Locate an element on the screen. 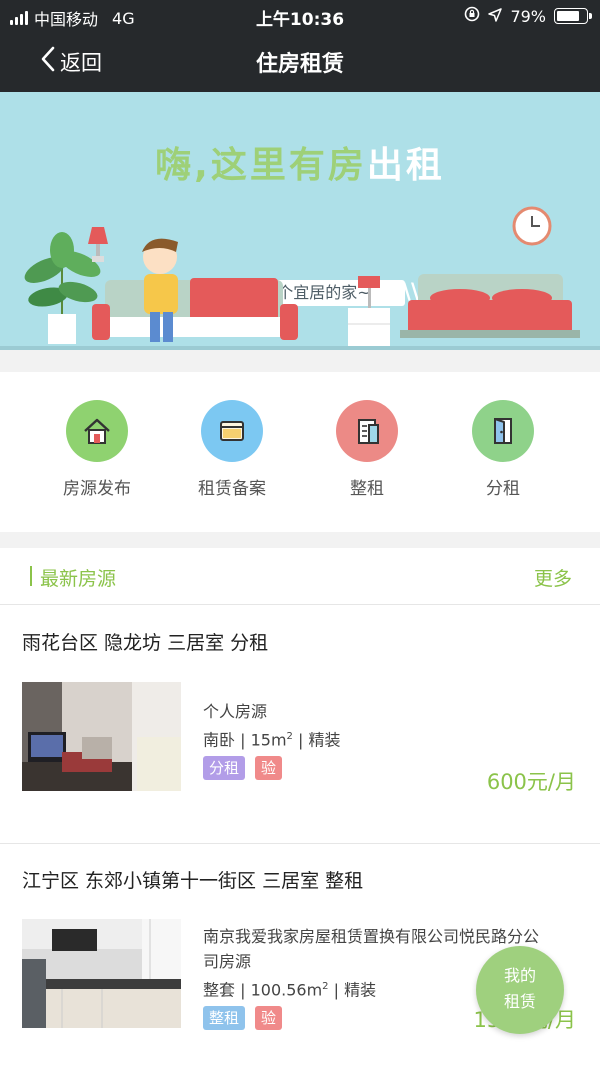 The height and width of the screenshot is (1067, 600). side-table-illustration is located at coordinates (369, 312).